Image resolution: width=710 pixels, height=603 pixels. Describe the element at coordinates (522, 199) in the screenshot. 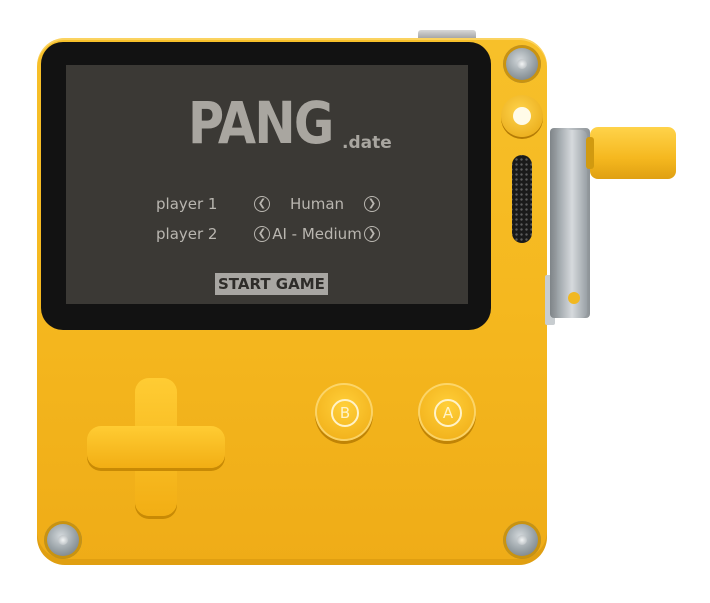

I see `speaker-grille` at that location.